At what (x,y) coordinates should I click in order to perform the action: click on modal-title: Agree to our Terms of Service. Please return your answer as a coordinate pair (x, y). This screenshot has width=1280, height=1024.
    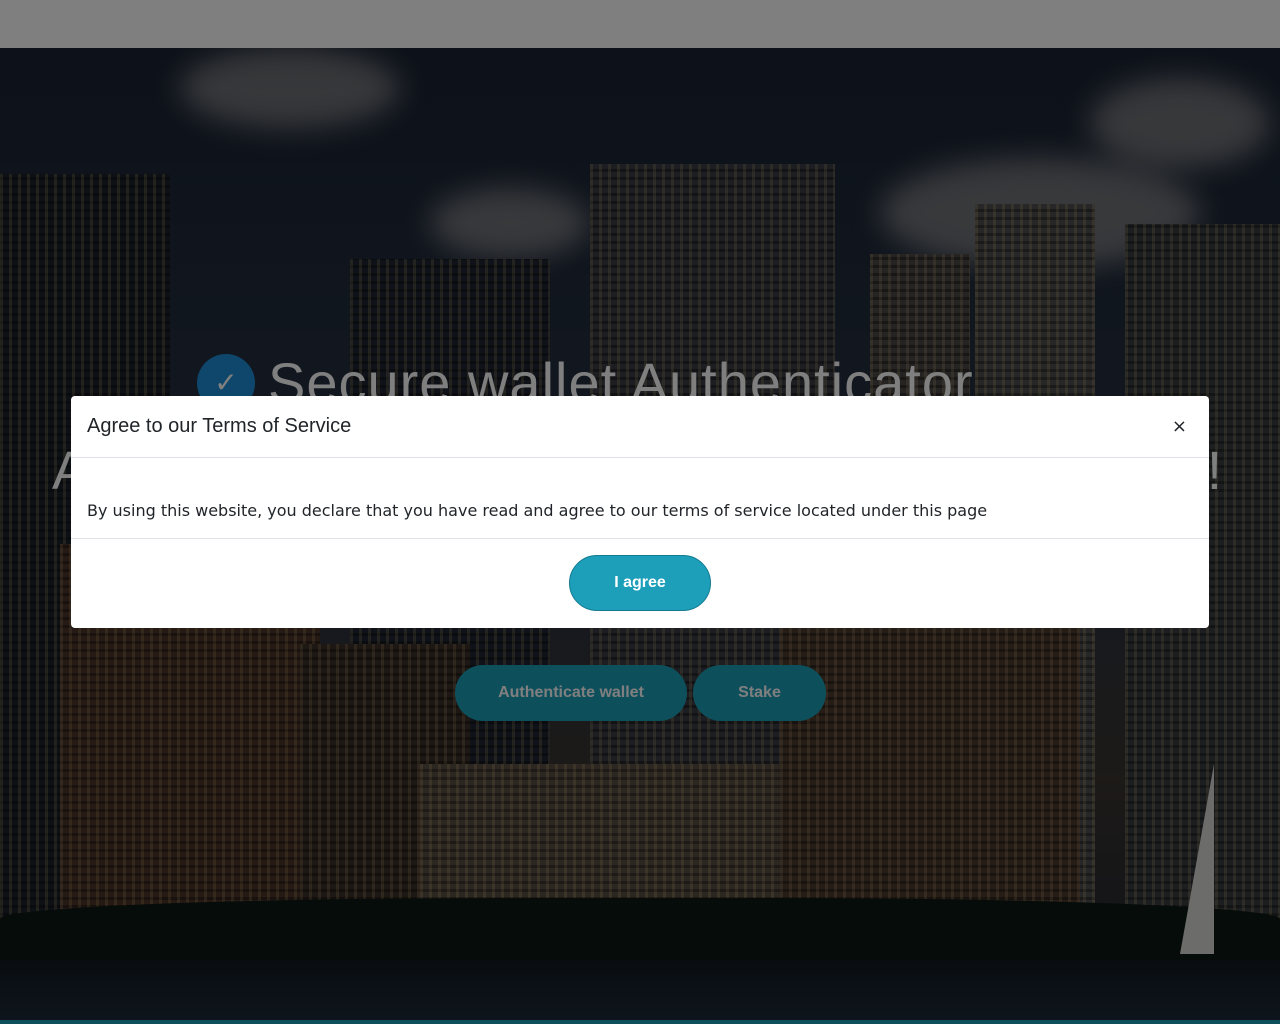
    Looking at the image, I should click on (219, 426).